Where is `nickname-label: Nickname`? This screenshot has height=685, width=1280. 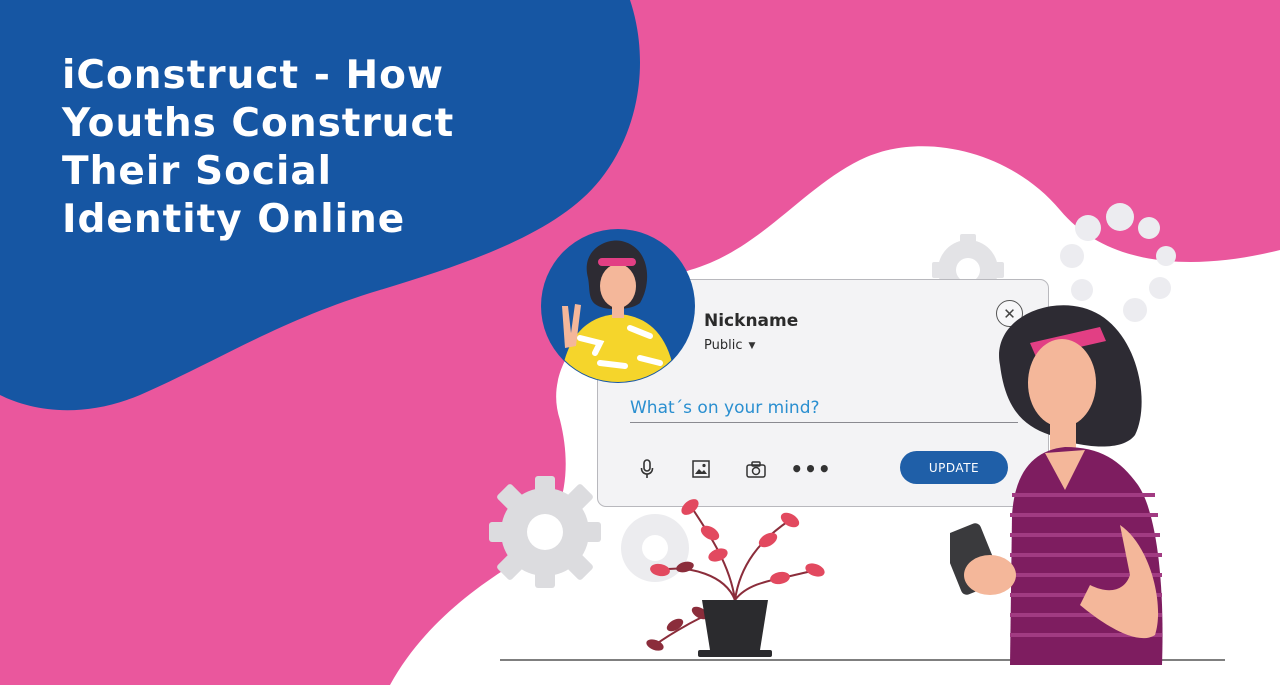
nickname-label: Nickname is located at coordinates (751, 321).